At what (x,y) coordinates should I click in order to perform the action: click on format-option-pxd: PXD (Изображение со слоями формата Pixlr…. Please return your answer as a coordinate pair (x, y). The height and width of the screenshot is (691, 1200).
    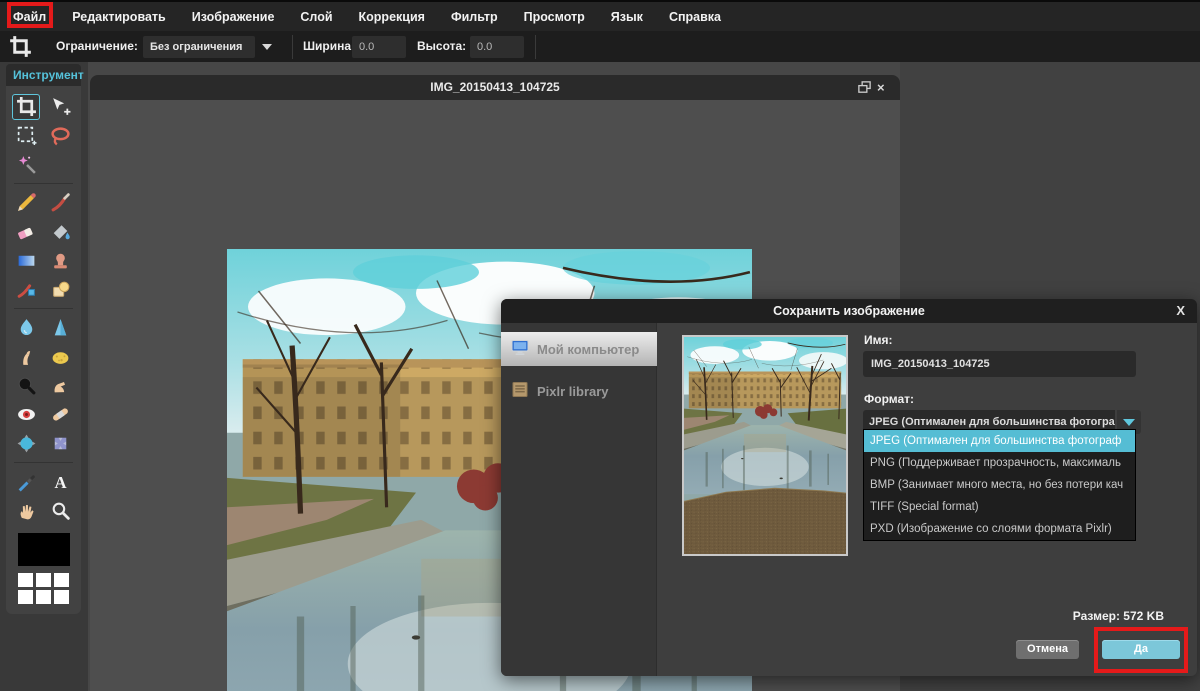
    Looking at the image, I should click on (999, 529).